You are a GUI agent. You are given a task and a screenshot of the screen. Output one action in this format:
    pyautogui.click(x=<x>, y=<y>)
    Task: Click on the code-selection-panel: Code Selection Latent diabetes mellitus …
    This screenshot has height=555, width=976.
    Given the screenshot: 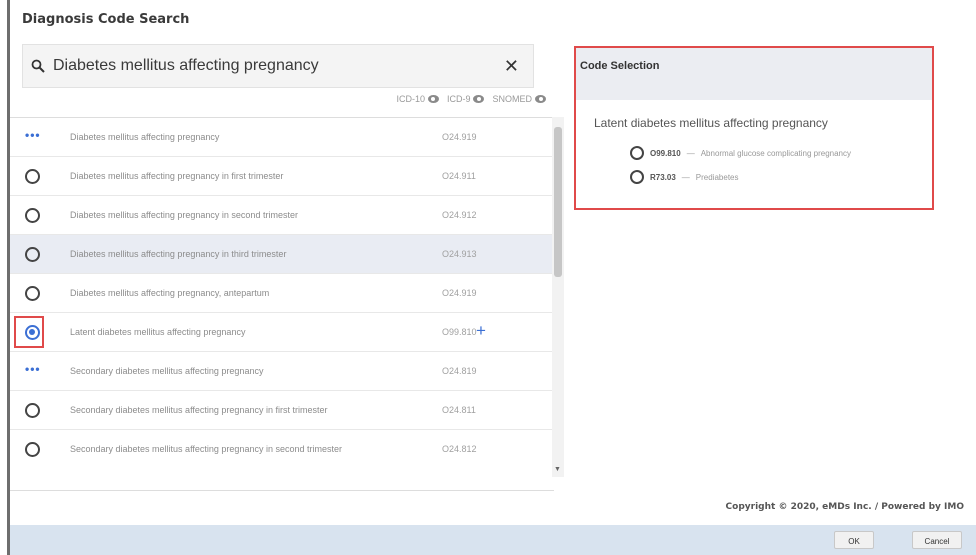 What is the action you would take?
    pyautogui.click(x=754, y=128)
    